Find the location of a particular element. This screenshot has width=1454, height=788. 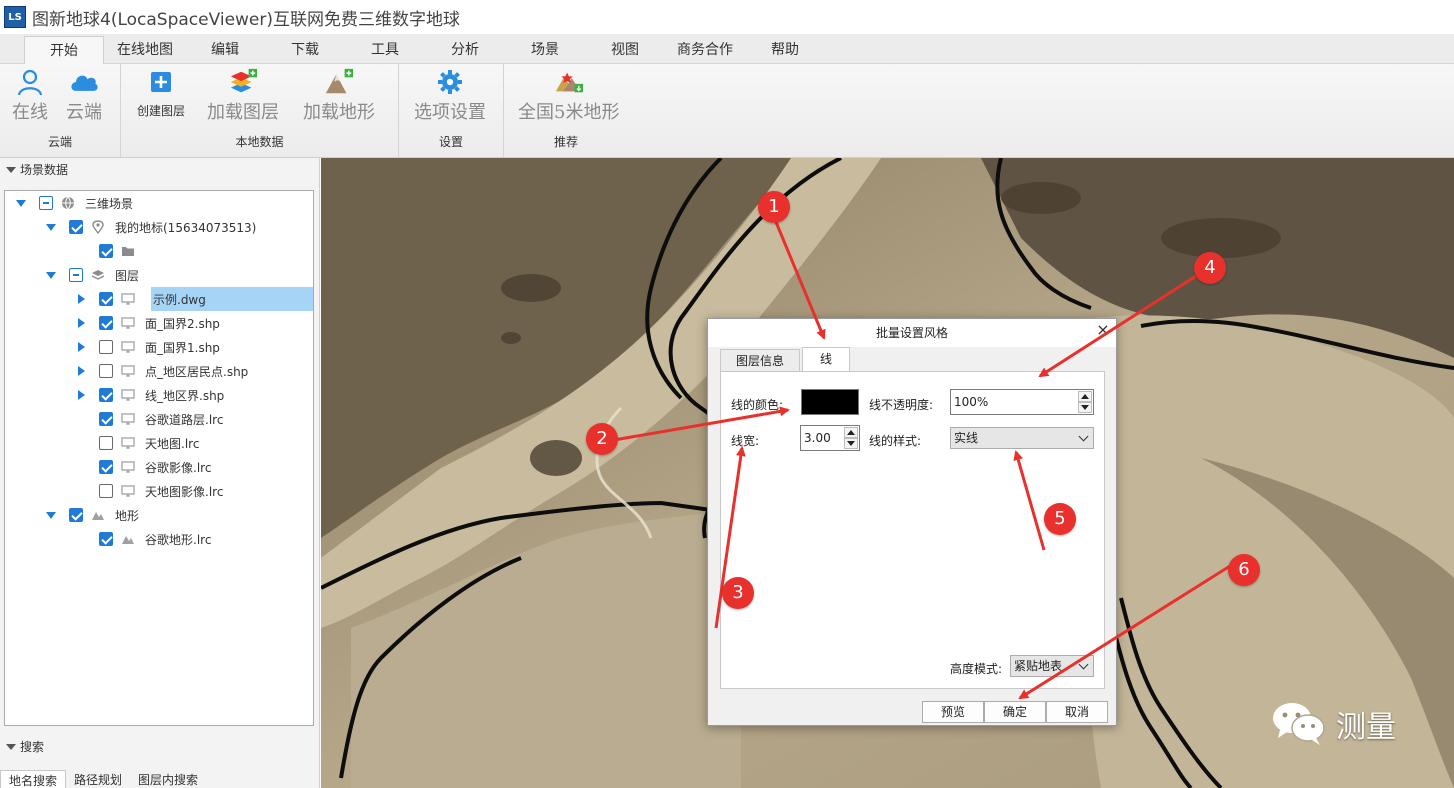

cloud-button: 云端 is located at coordinates (84, 96).